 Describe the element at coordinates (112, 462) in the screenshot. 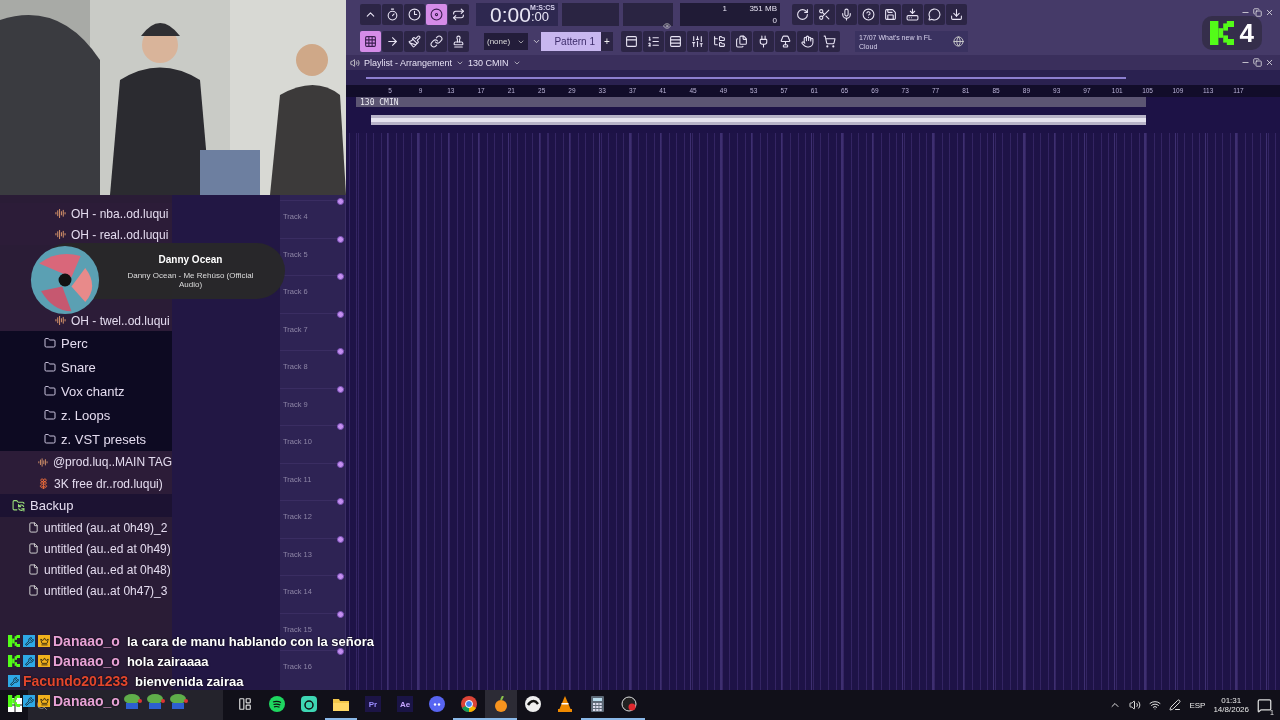

I see `browser-item: @prod.luq..MAIN TAG` at that location.